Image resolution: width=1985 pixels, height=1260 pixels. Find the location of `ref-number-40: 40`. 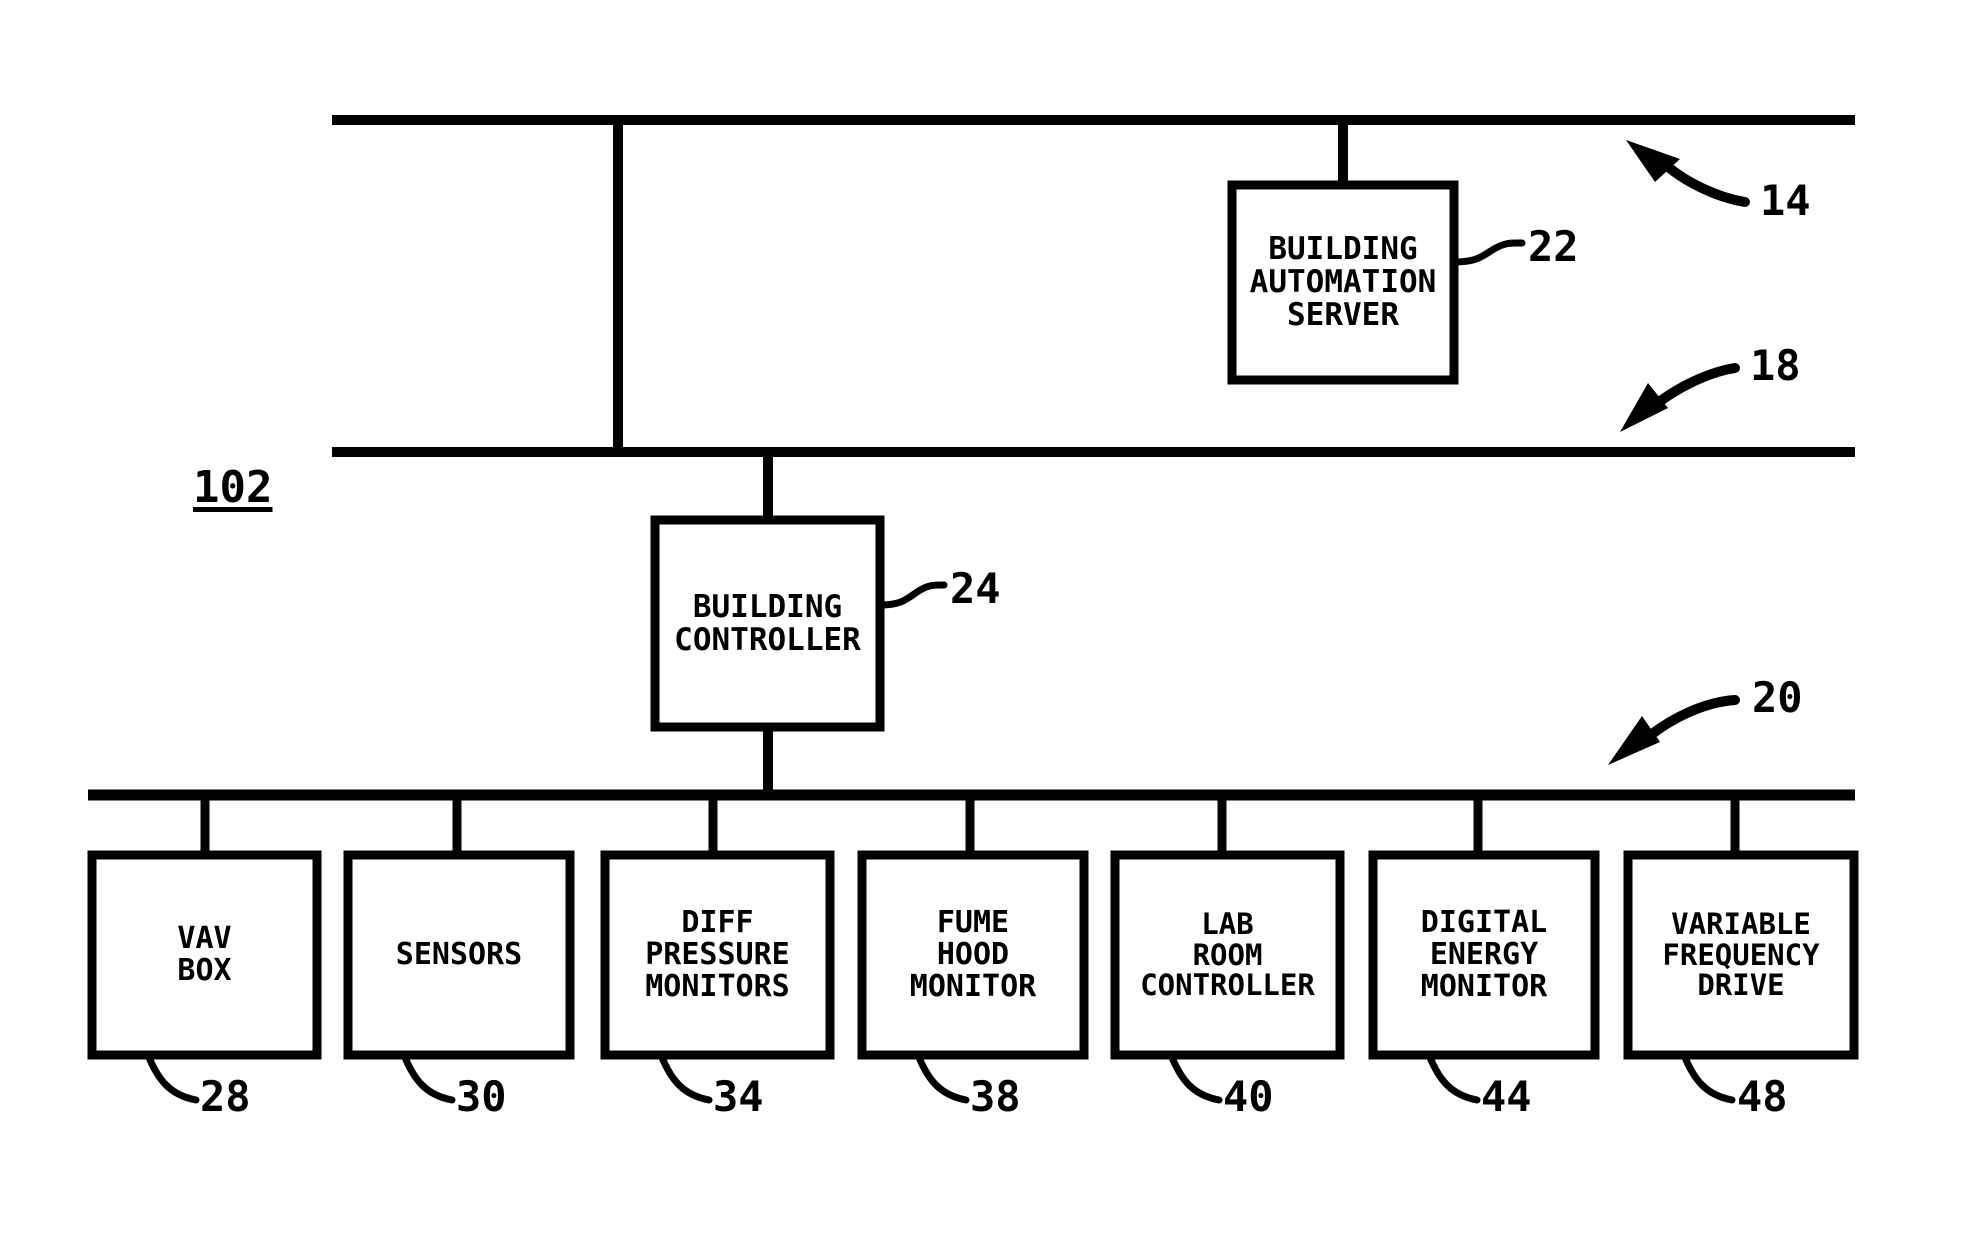

ref-number-40: 40 is located at coordinates (1248, 1096).